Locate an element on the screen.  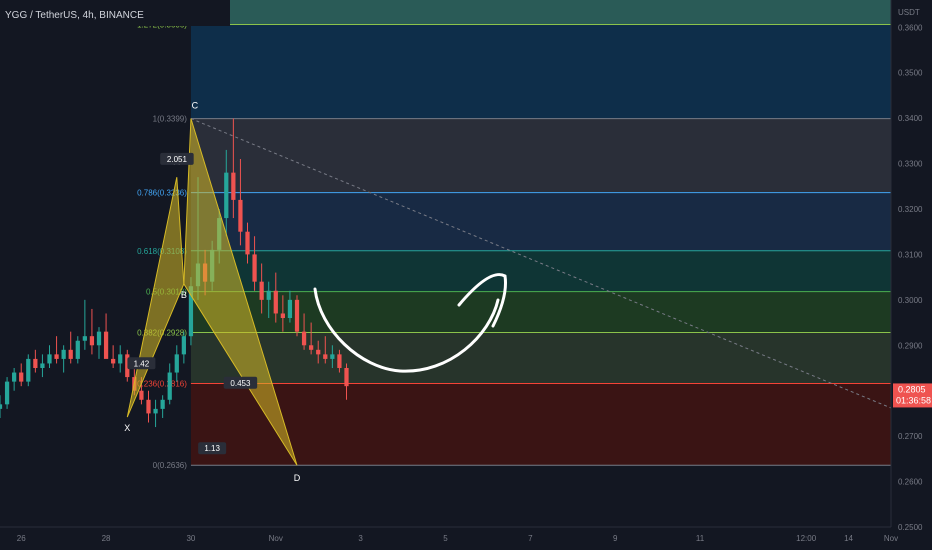
ratio-label: 2.051 is located at coordinates (177, 159).